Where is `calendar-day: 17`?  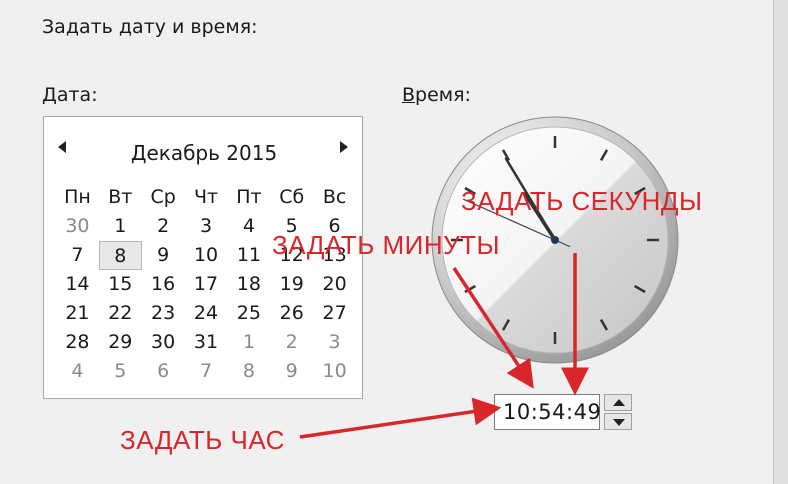
calendar-day: 17 is located at coordinates (206, 284).